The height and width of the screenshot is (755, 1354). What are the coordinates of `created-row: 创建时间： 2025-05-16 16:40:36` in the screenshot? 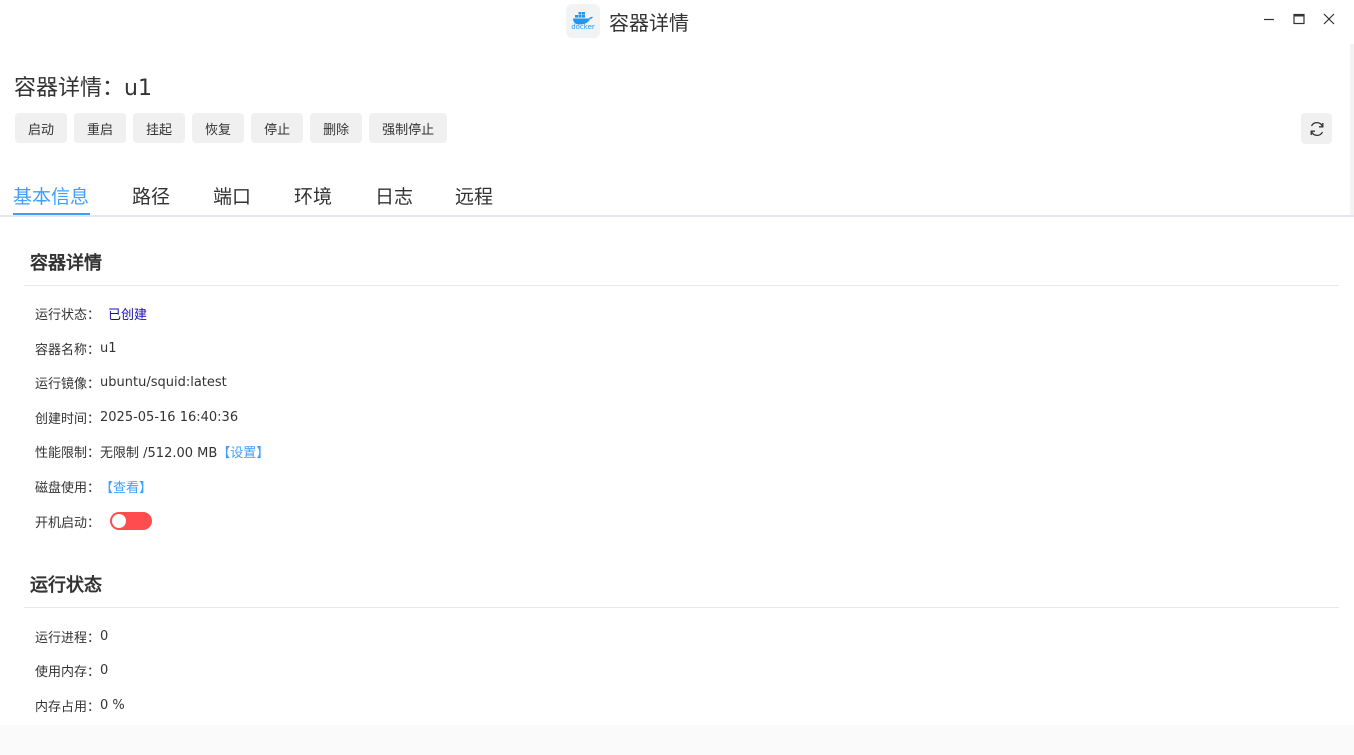 It's located at (136, 417).